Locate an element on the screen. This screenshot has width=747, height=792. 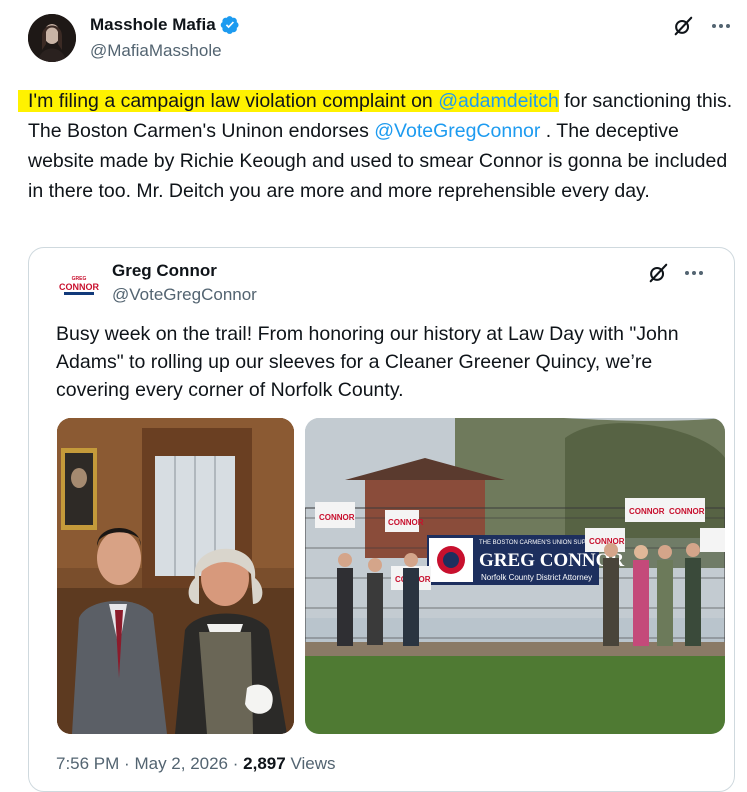
logo-bar is located at coordinates (79, 293).